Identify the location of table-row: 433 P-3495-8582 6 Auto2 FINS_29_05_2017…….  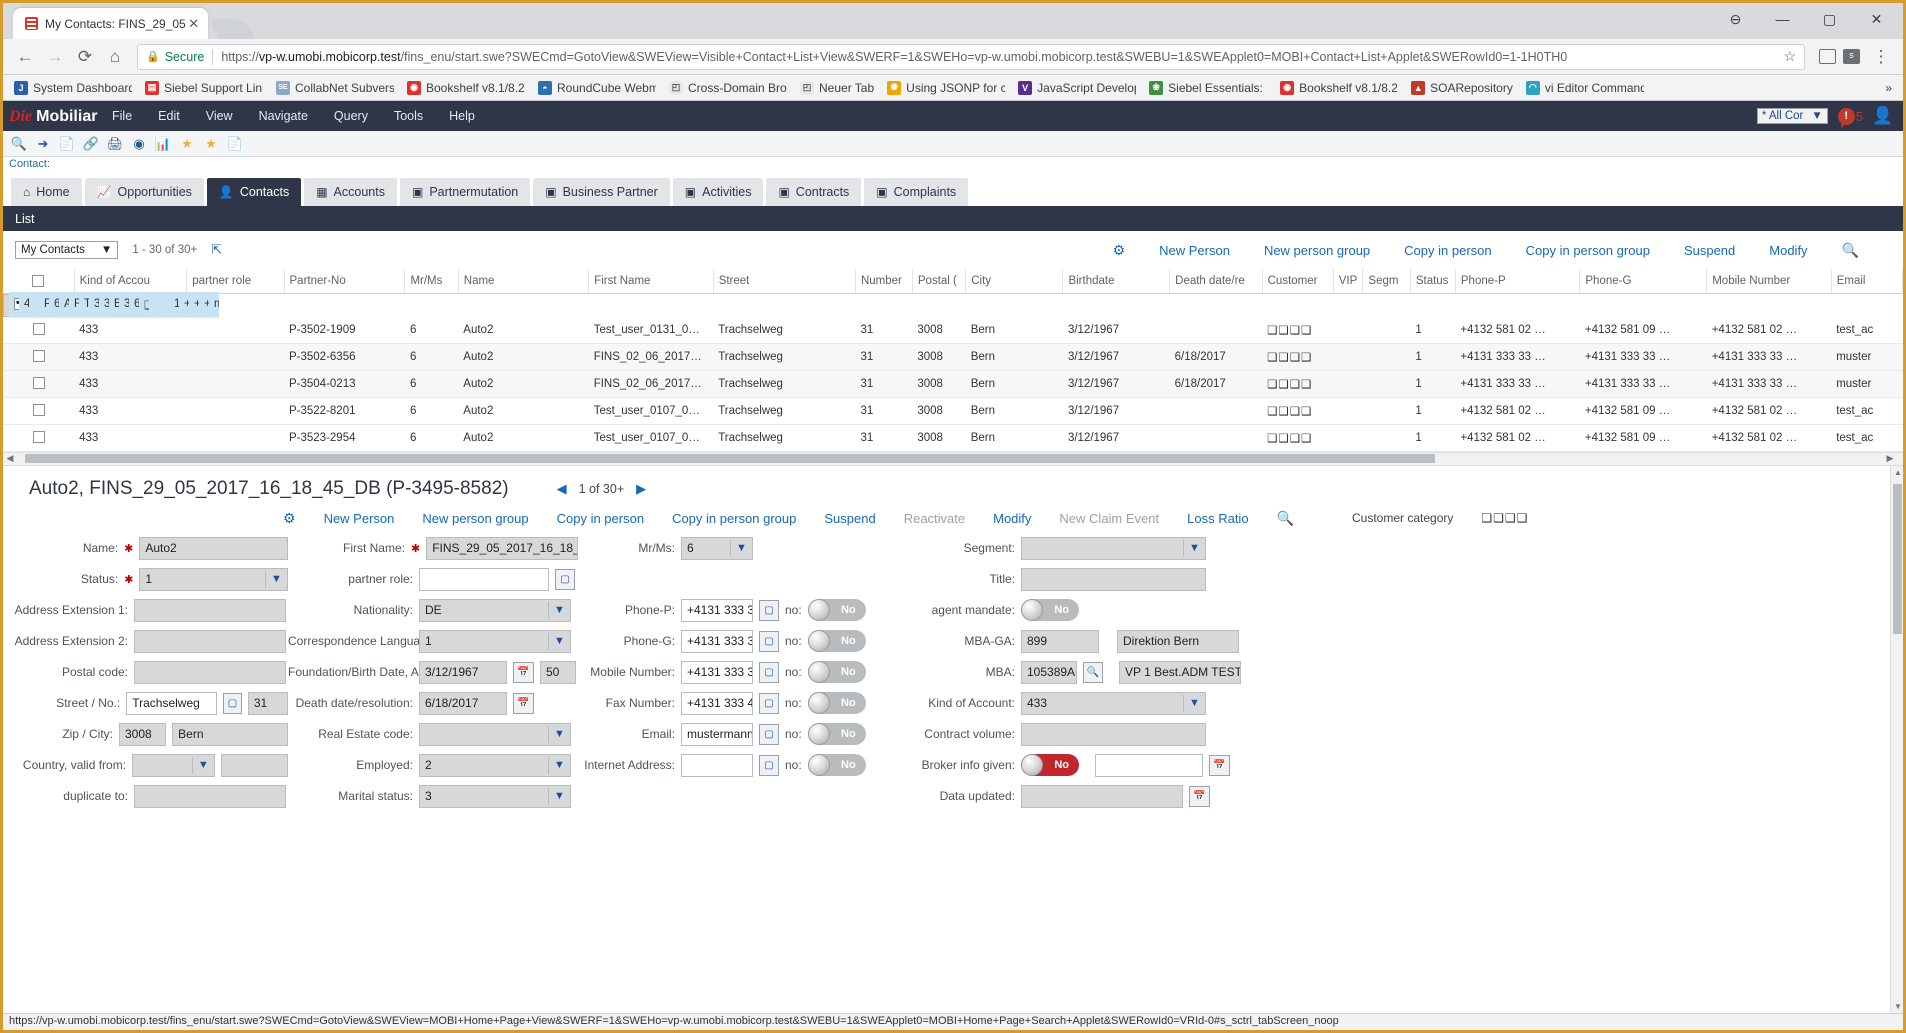
(111, 305).